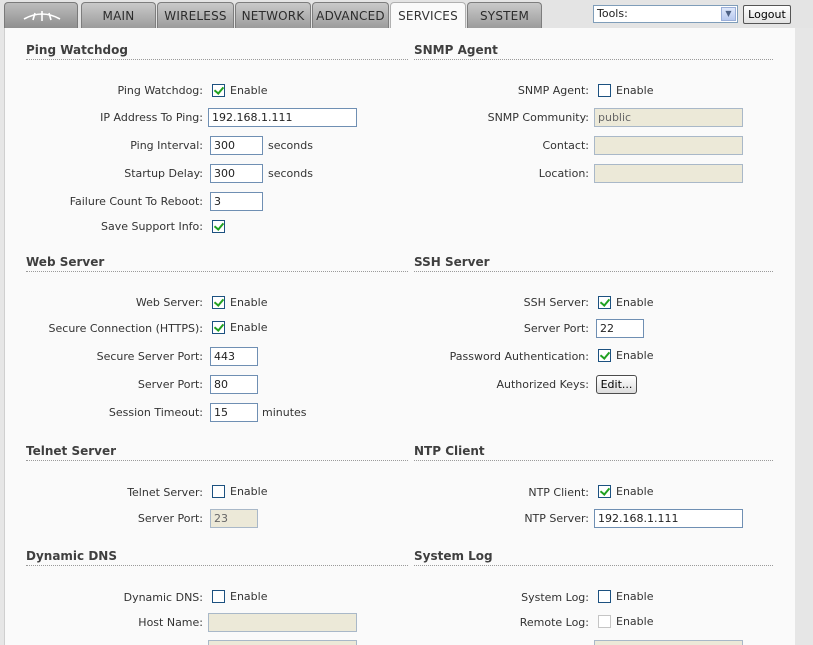  I want to click on failure-count-input: 3, so click(236, 201).